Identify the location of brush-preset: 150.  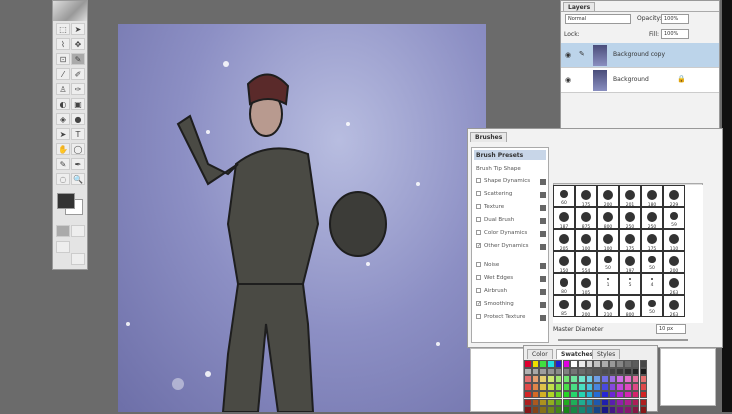
(564, 262).